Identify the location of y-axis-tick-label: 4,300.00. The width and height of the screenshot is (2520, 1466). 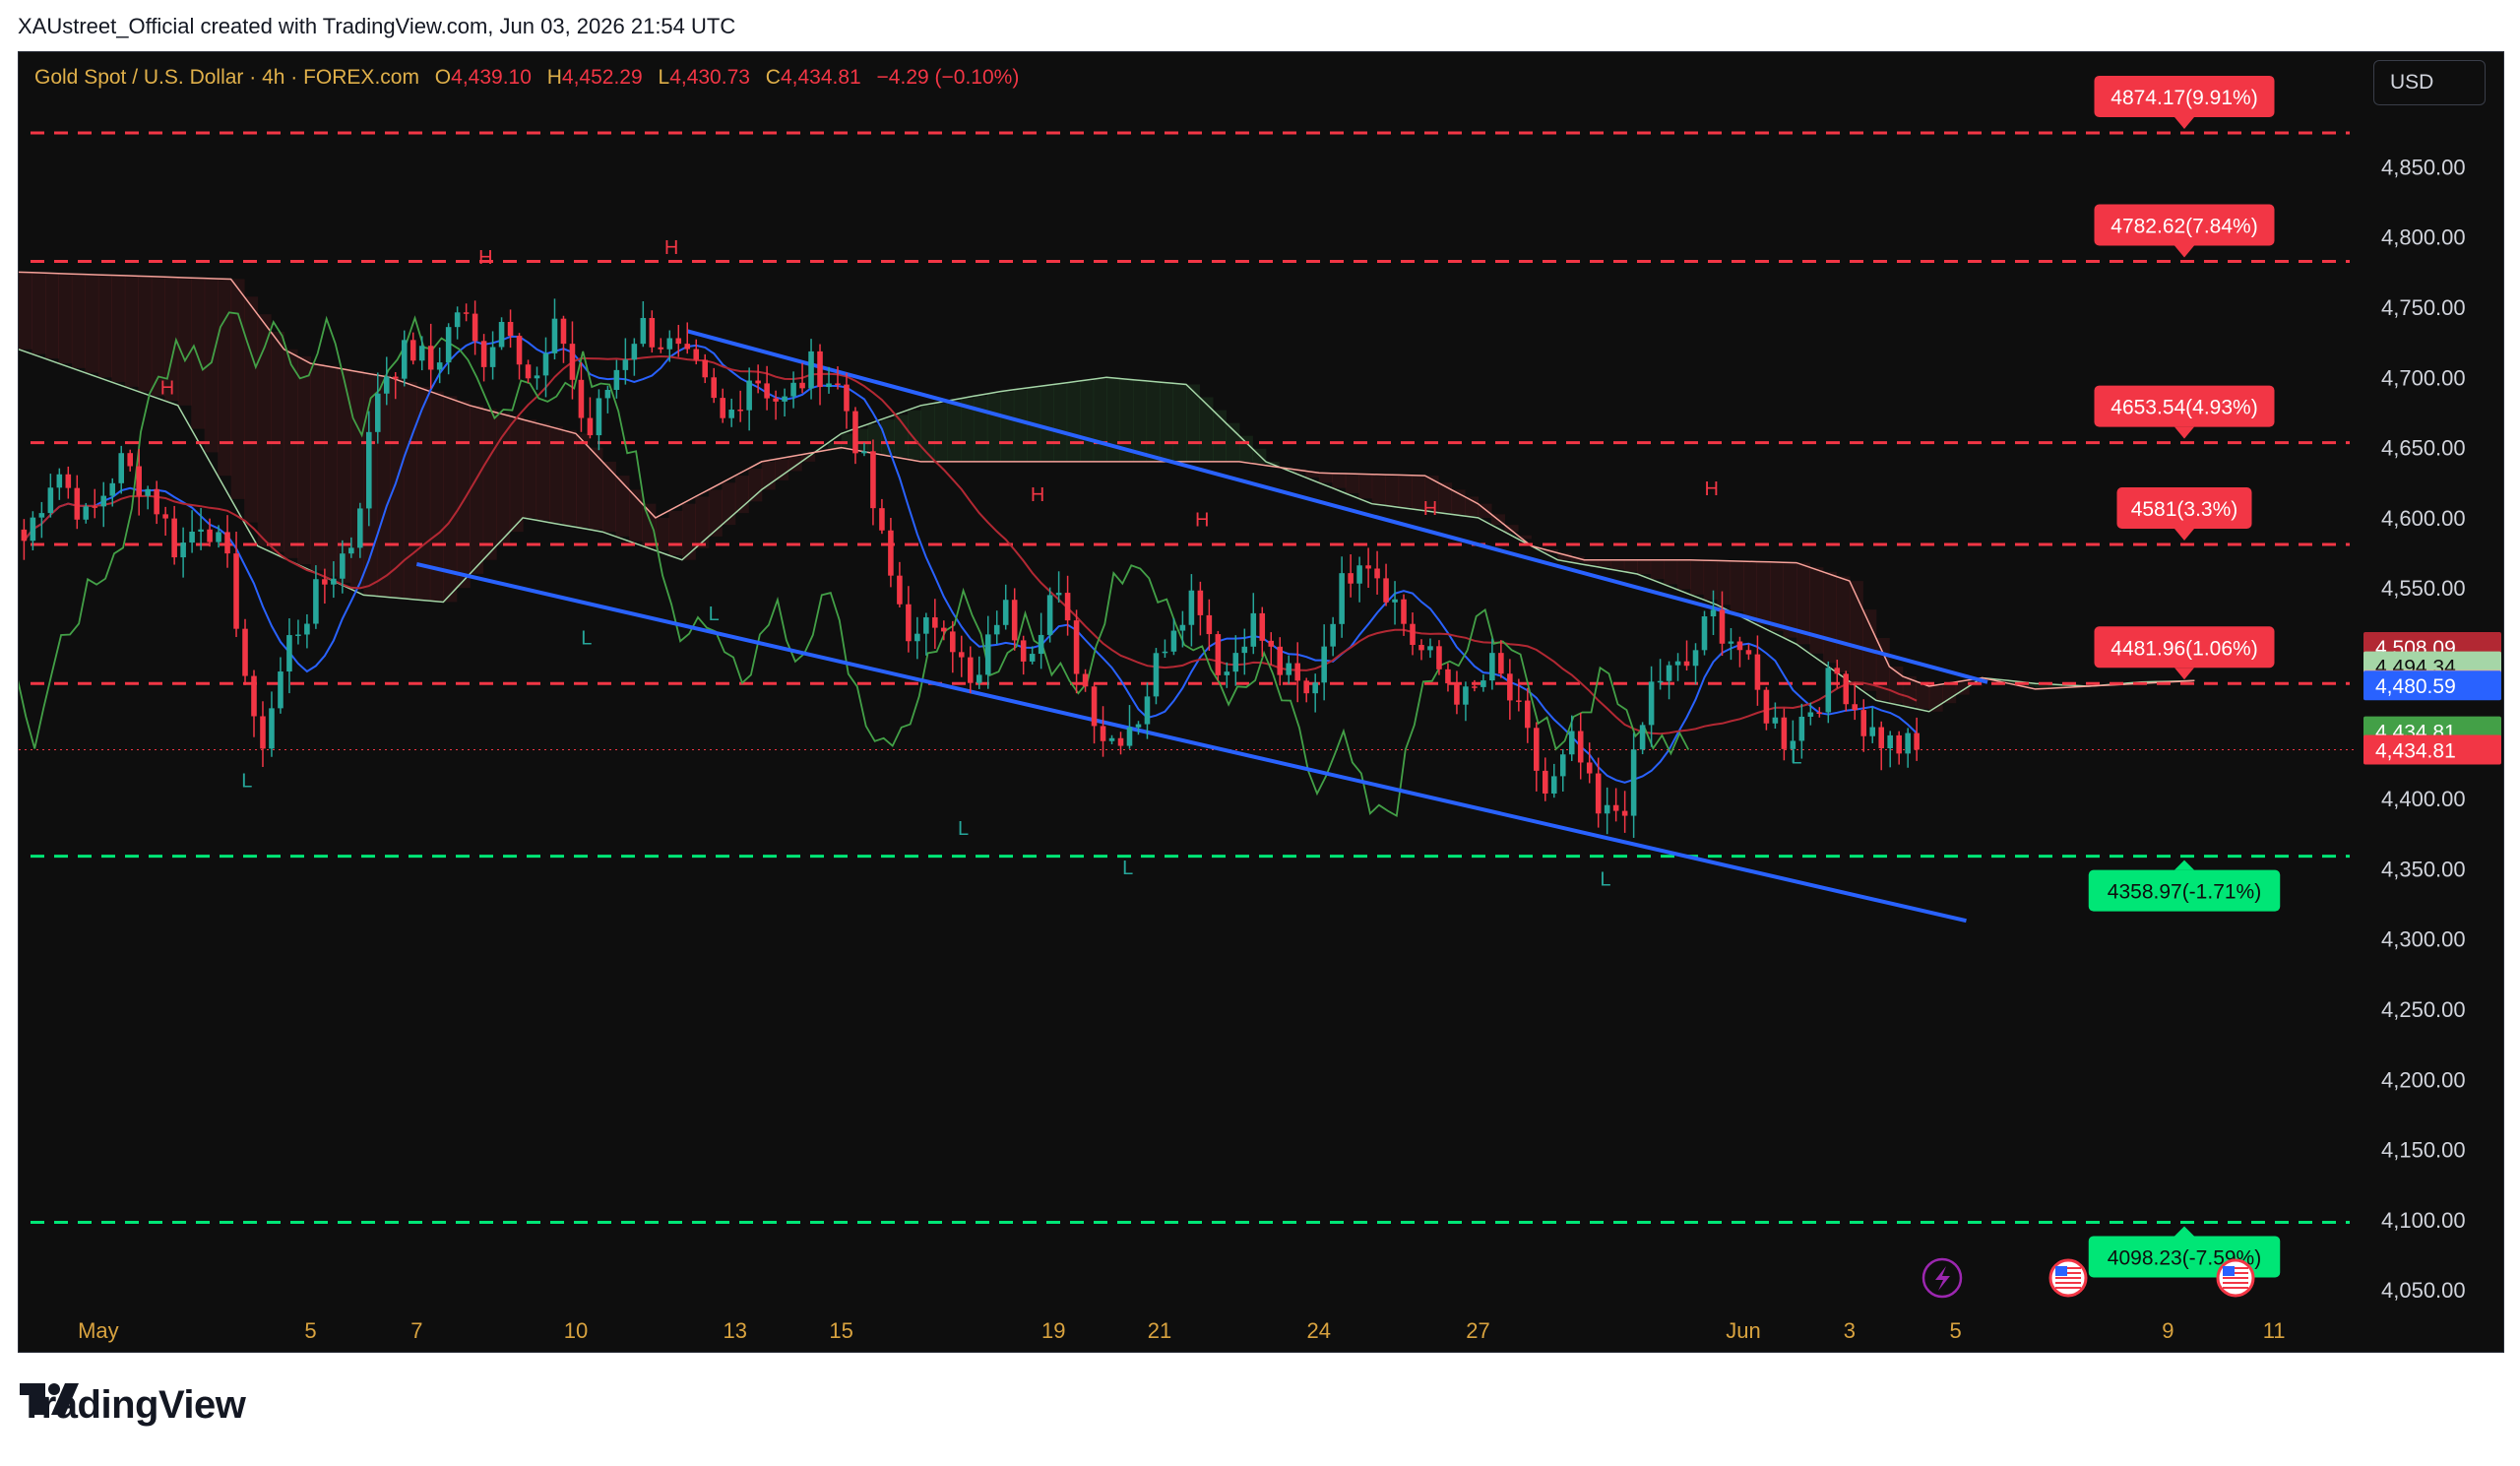
(2423, 940).